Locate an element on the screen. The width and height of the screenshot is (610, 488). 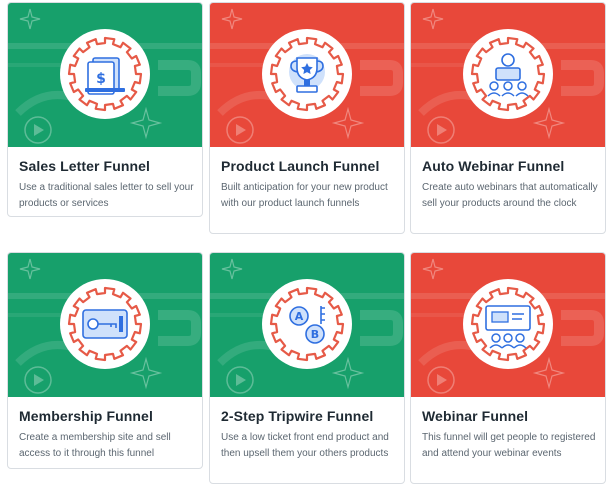
svg-text: A is located at coordinates (299, 316).